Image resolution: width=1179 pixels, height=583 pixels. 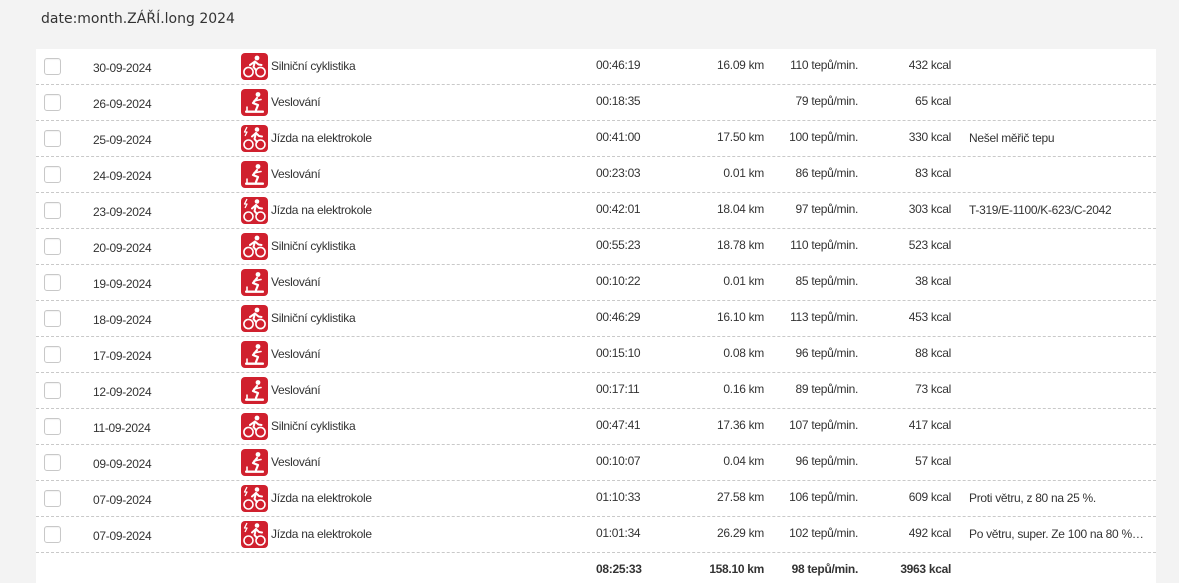 What do you see at coordinates (933, 101) in the screenshot?
I see `activity-calories: 65 kcal` at bounding box center [933, 101].